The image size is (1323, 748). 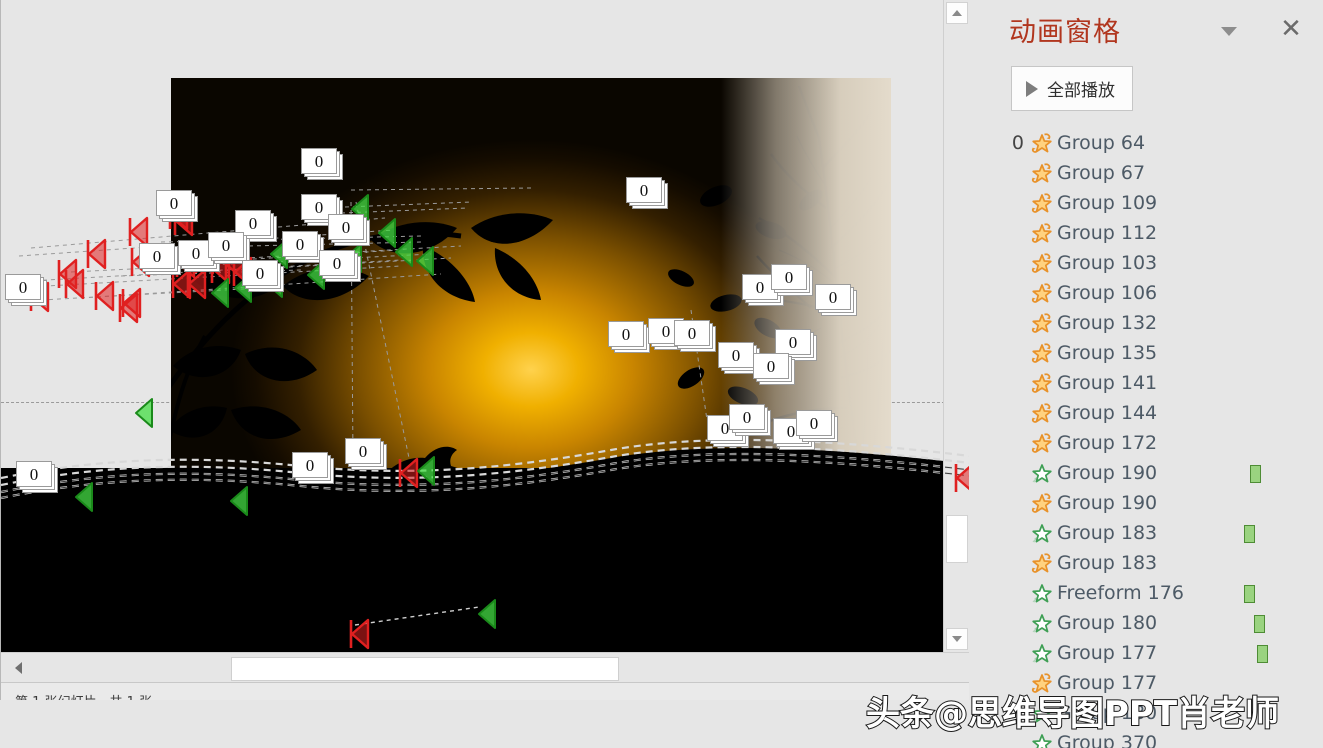 I want to click on scroll-down-button, so click(x=957, y=639).